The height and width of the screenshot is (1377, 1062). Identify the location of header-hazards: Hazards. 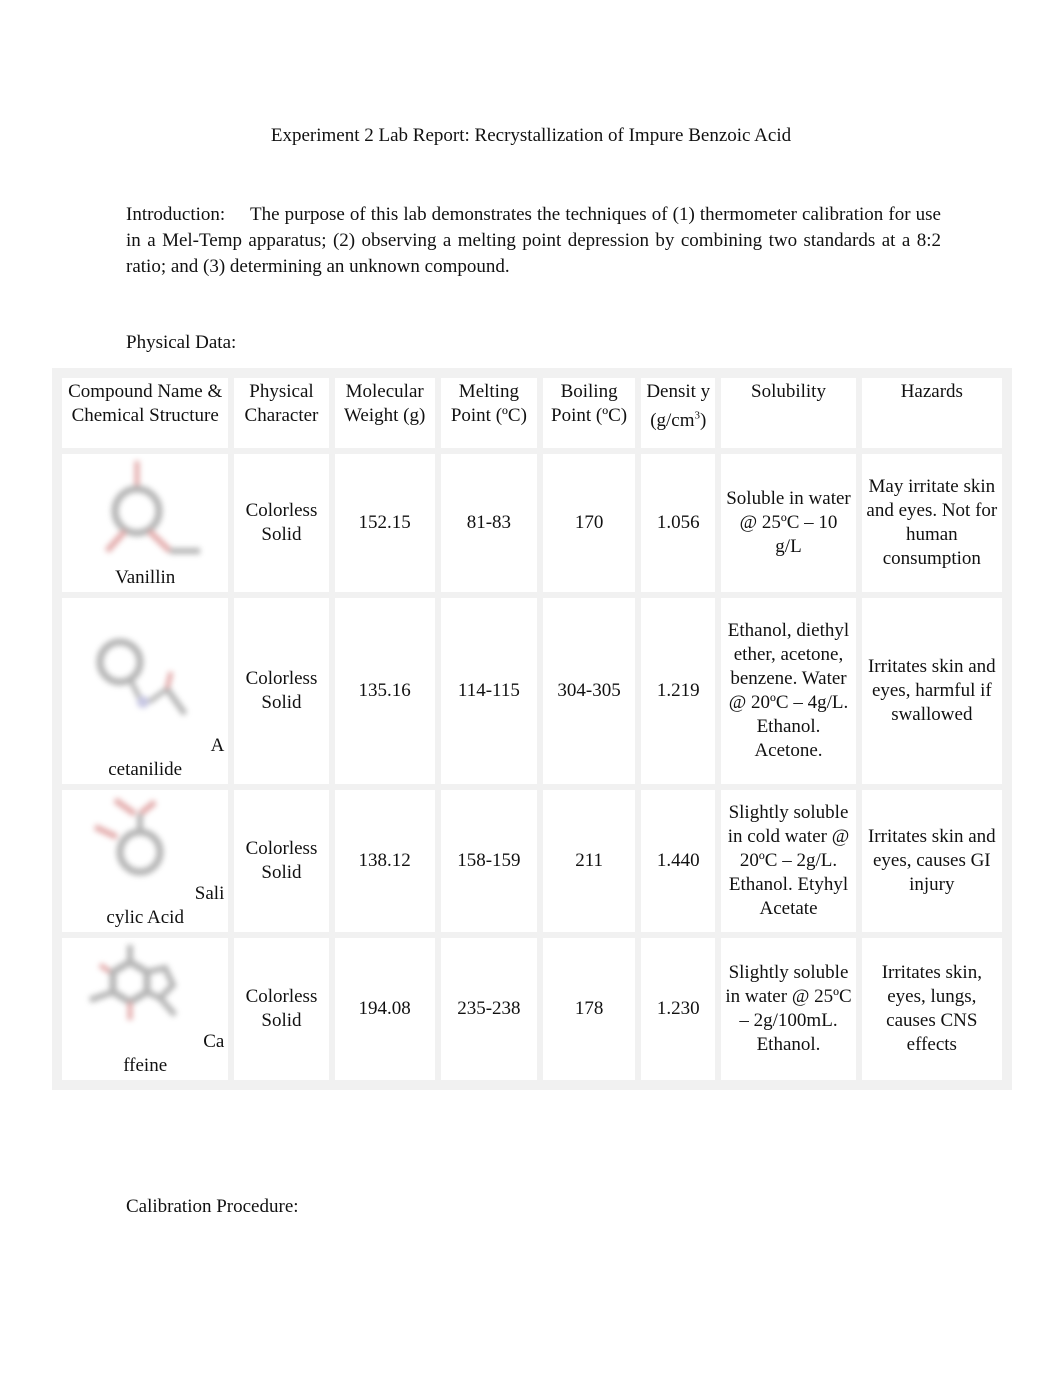
(931, 413).